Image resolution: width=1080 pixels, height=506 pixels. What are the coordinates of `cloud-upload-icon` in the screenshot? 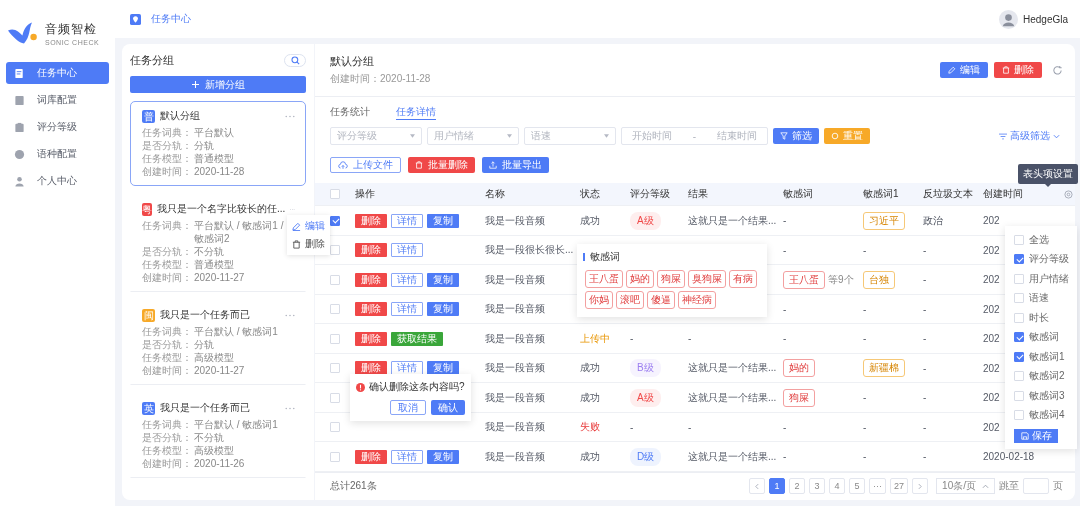 It's located at (343, 165).